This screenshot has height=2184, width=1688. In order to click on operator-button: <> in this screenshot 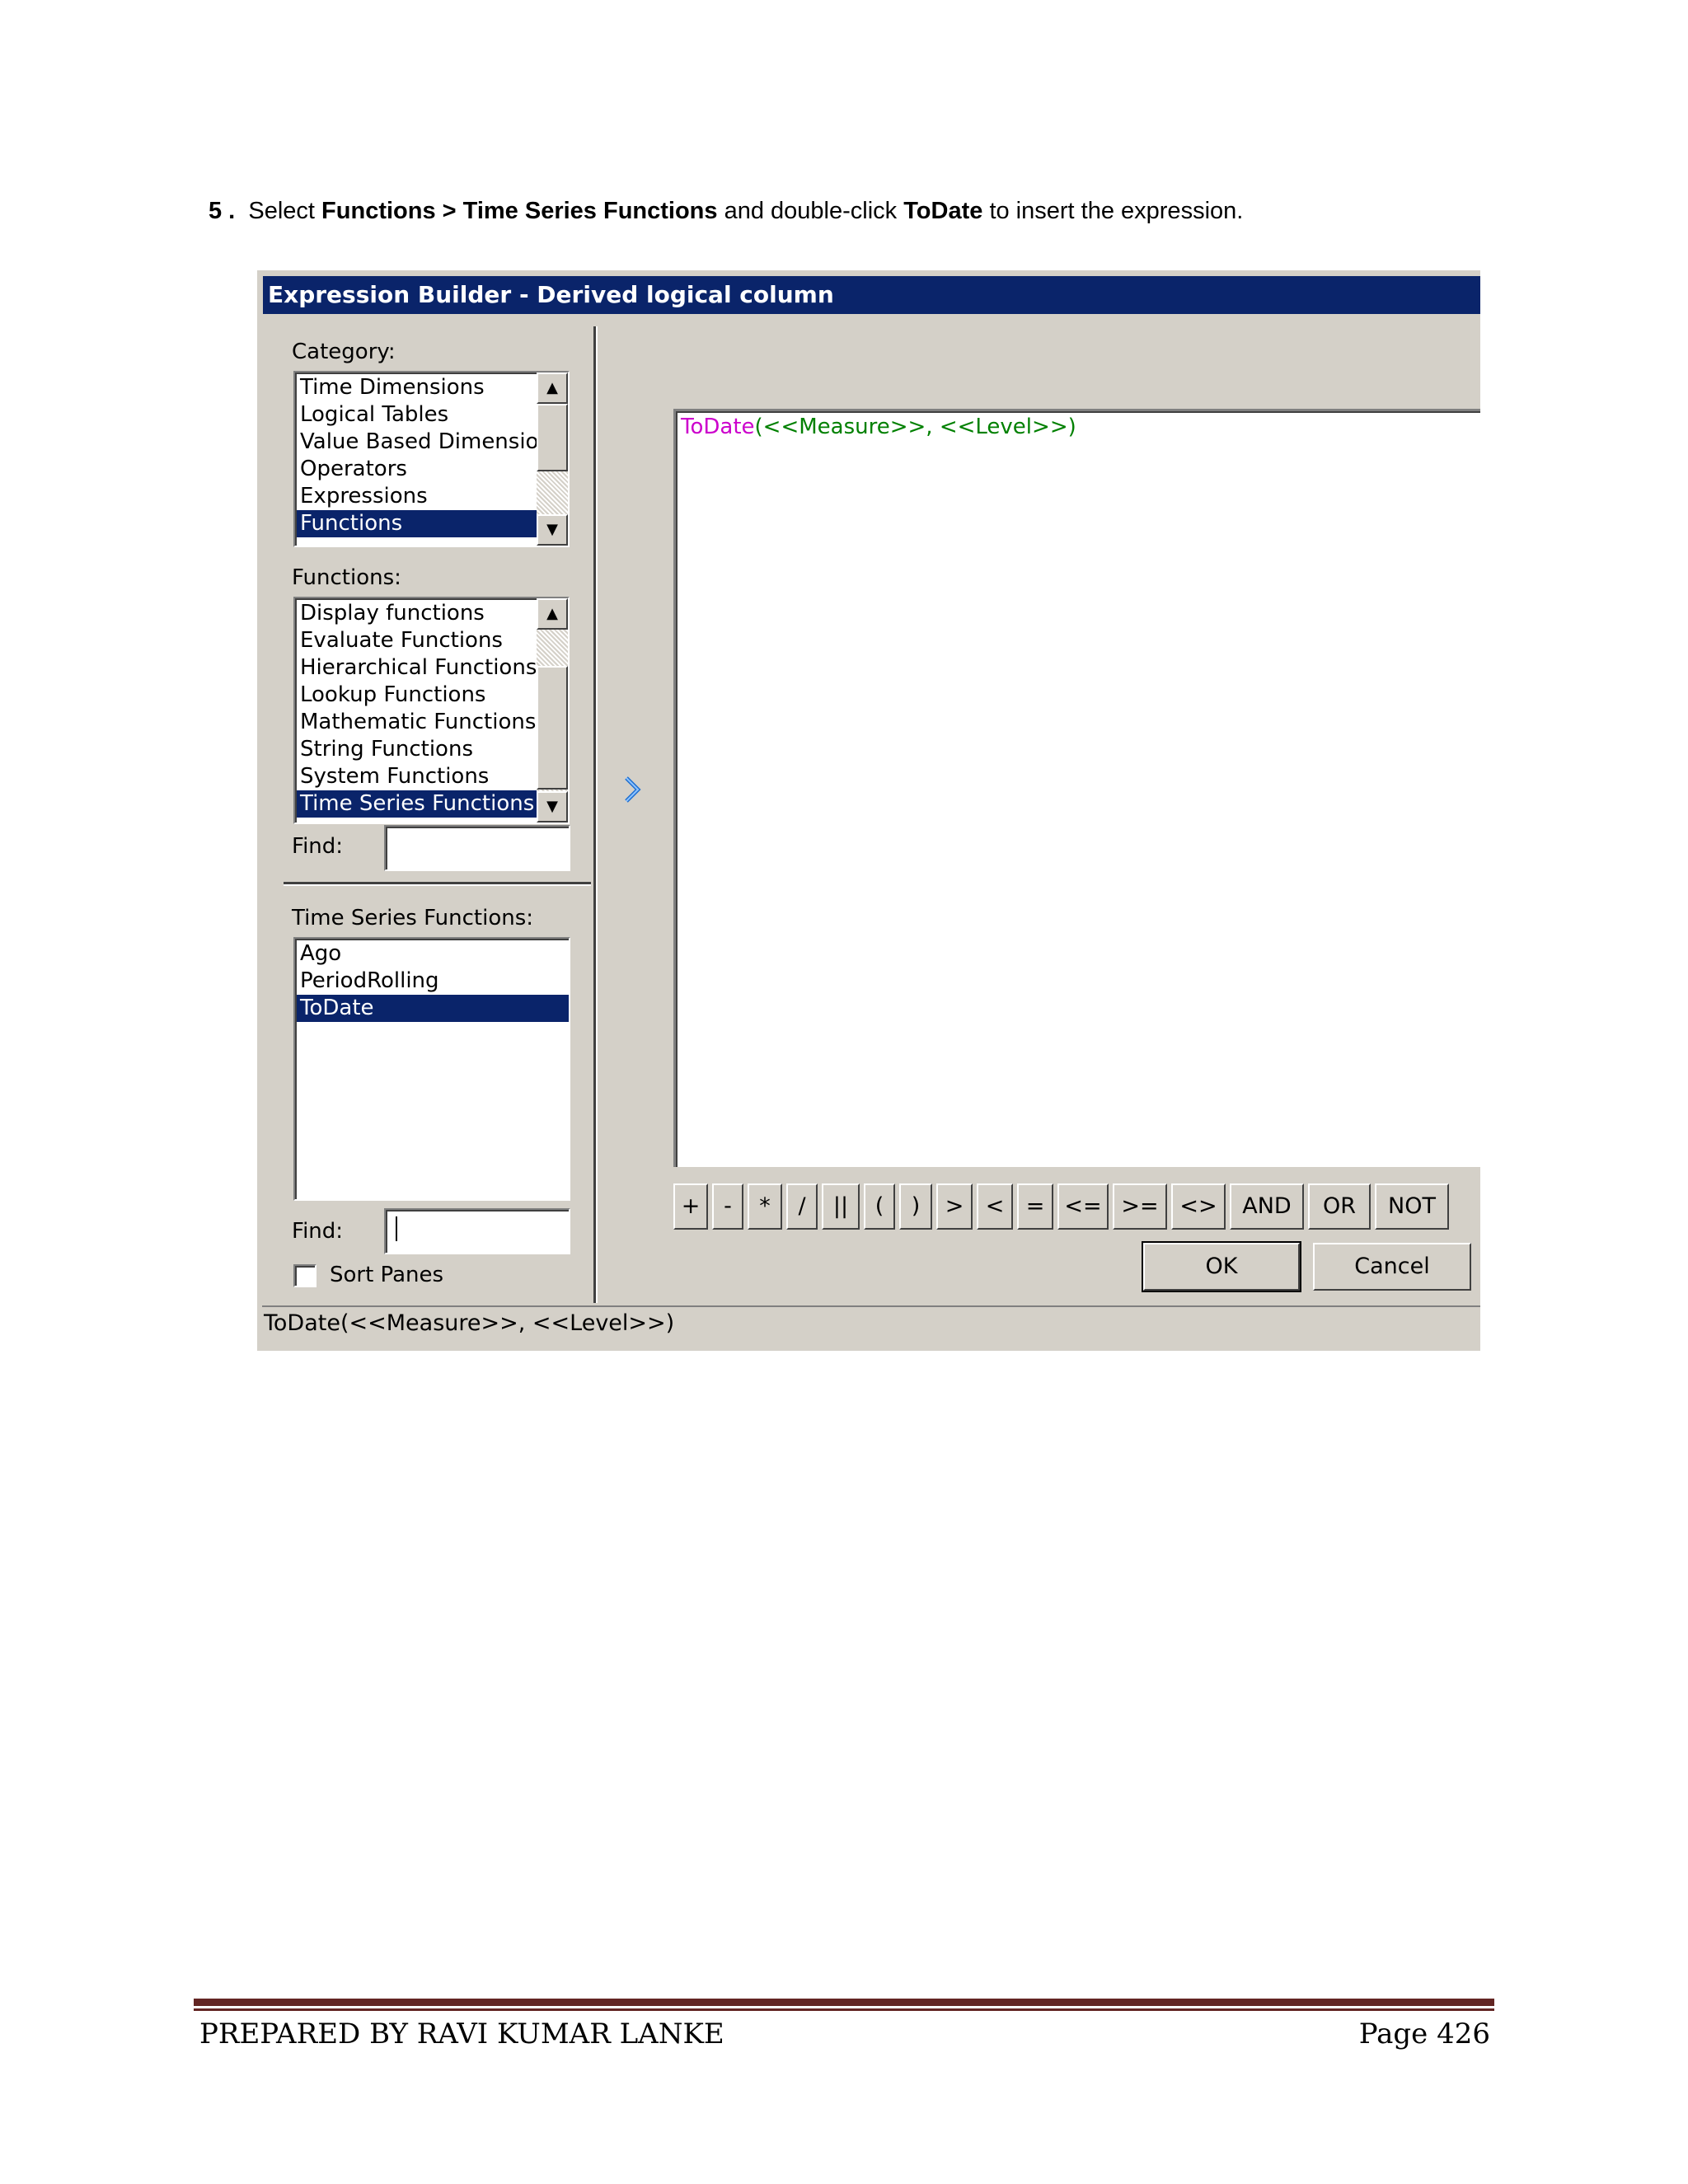, I will do `click(1199, 1206)`.